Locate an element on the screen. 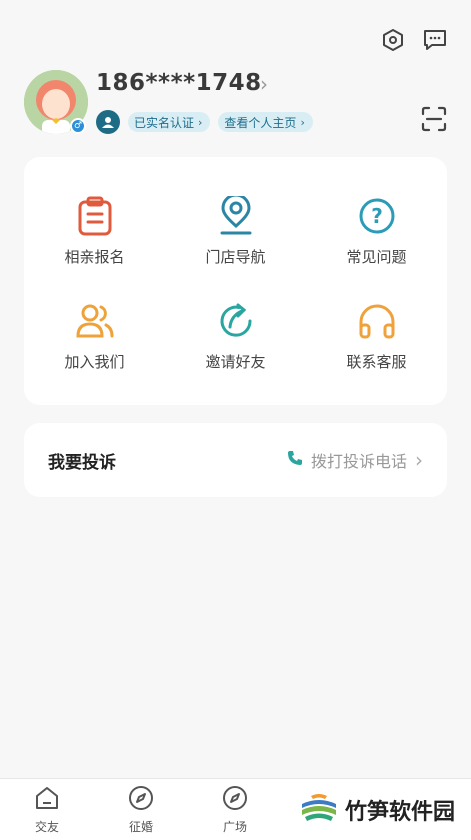 The image size is (471, 840). verified-label: 已实名认证 is located at coordinates (164, 122).